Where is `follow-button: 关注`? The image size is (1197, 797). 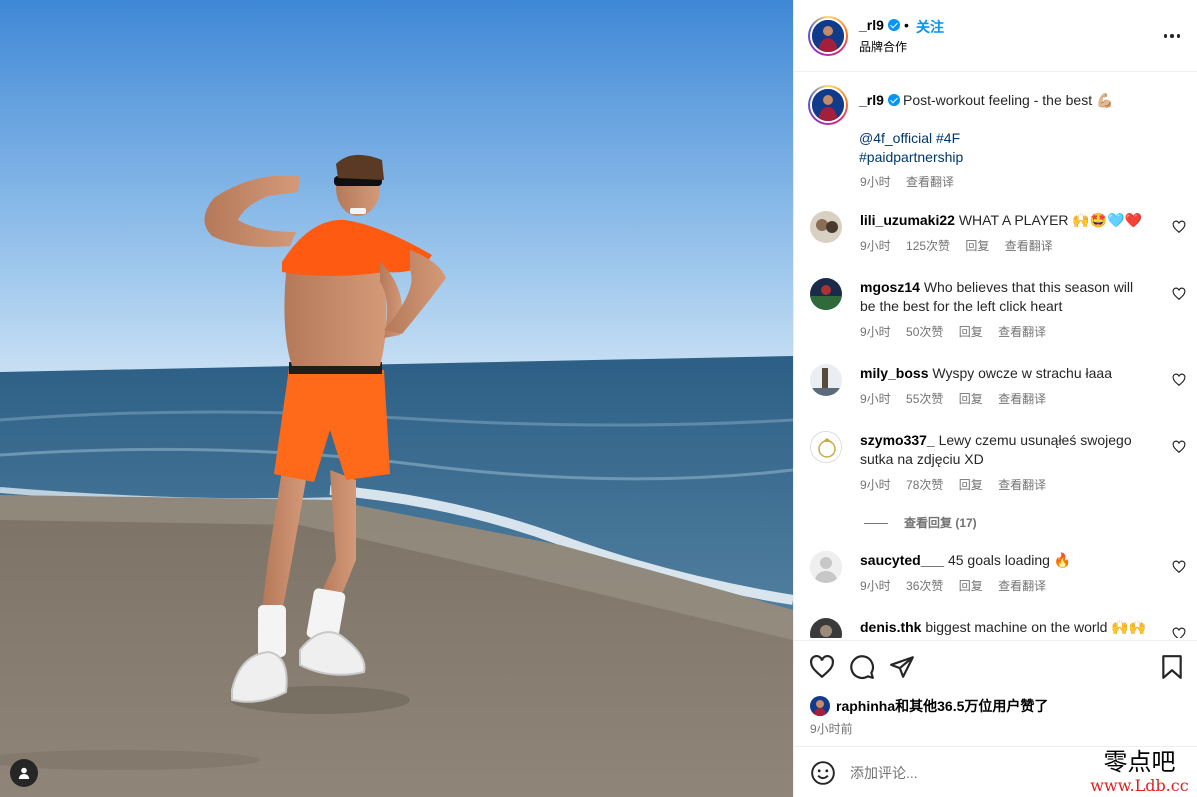
follow-button: 关注 is located at coordinates (930, 27).